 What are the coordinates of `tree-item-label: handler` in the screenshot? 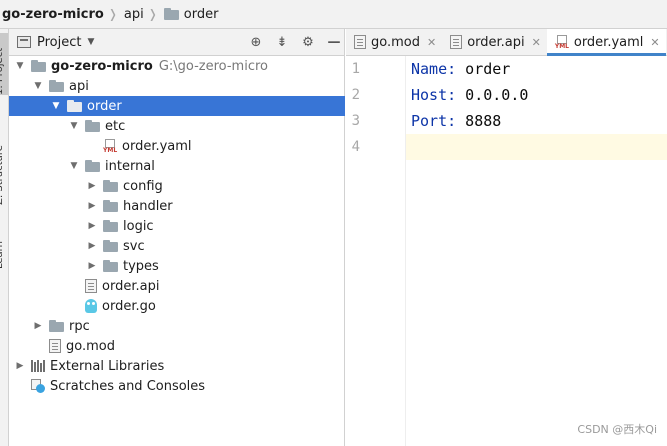 It's located at (148, 206).